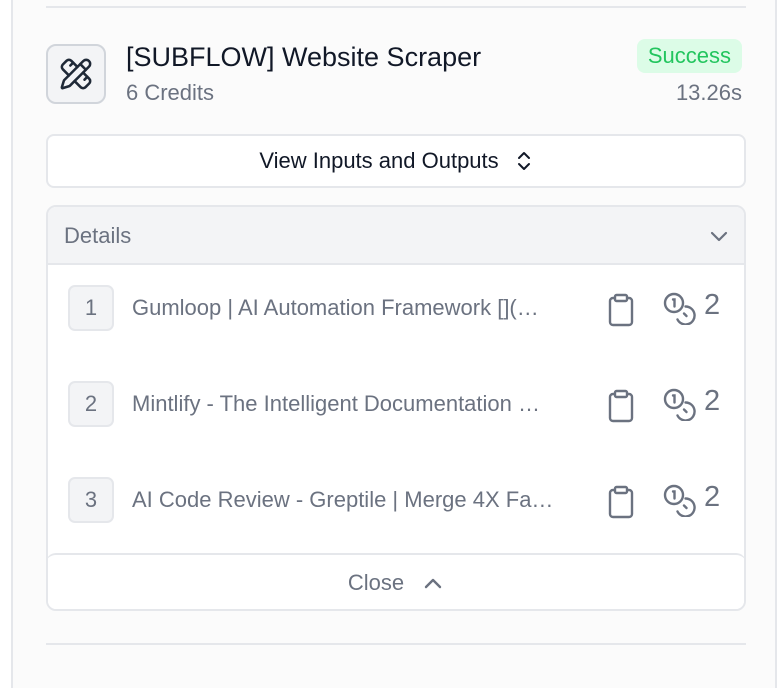 The width and height of the screenshot is (782, 688). I want to click on run-duration: 13.26s, so click(708, 92).